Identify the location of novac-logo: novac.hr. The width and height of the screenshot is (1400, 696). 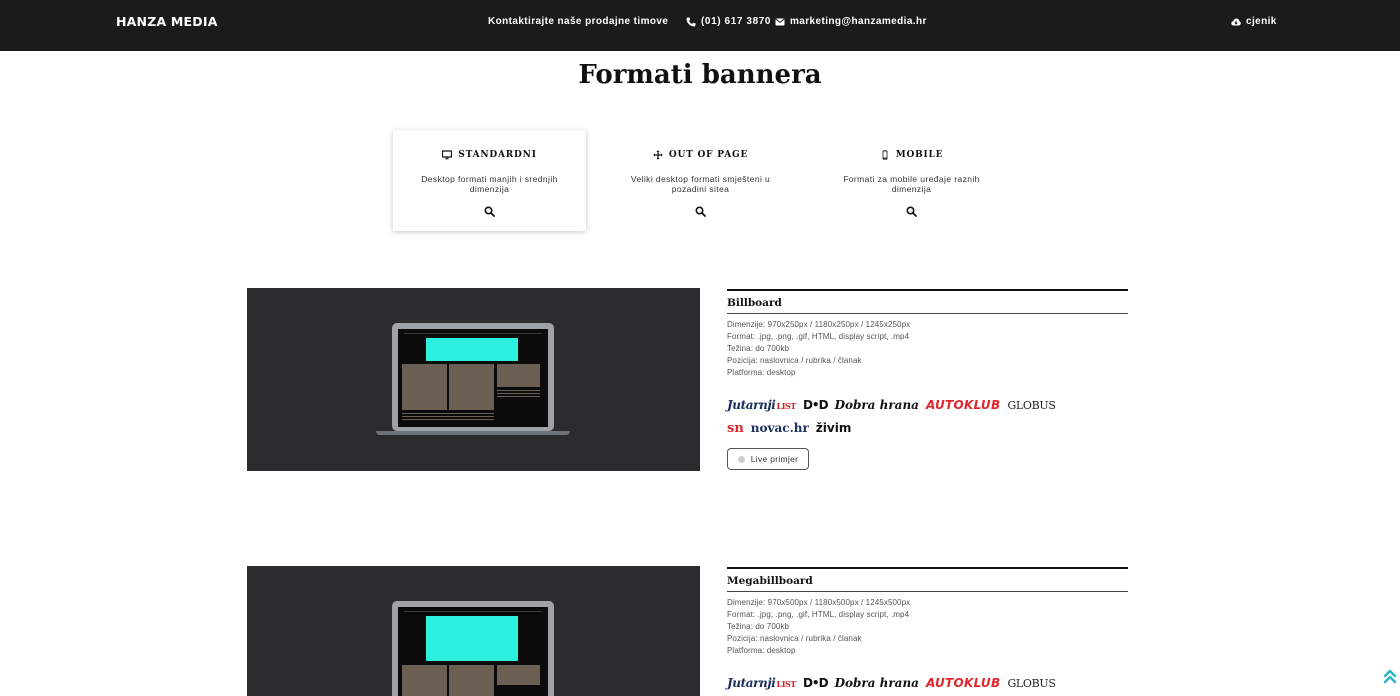
(779, 428).